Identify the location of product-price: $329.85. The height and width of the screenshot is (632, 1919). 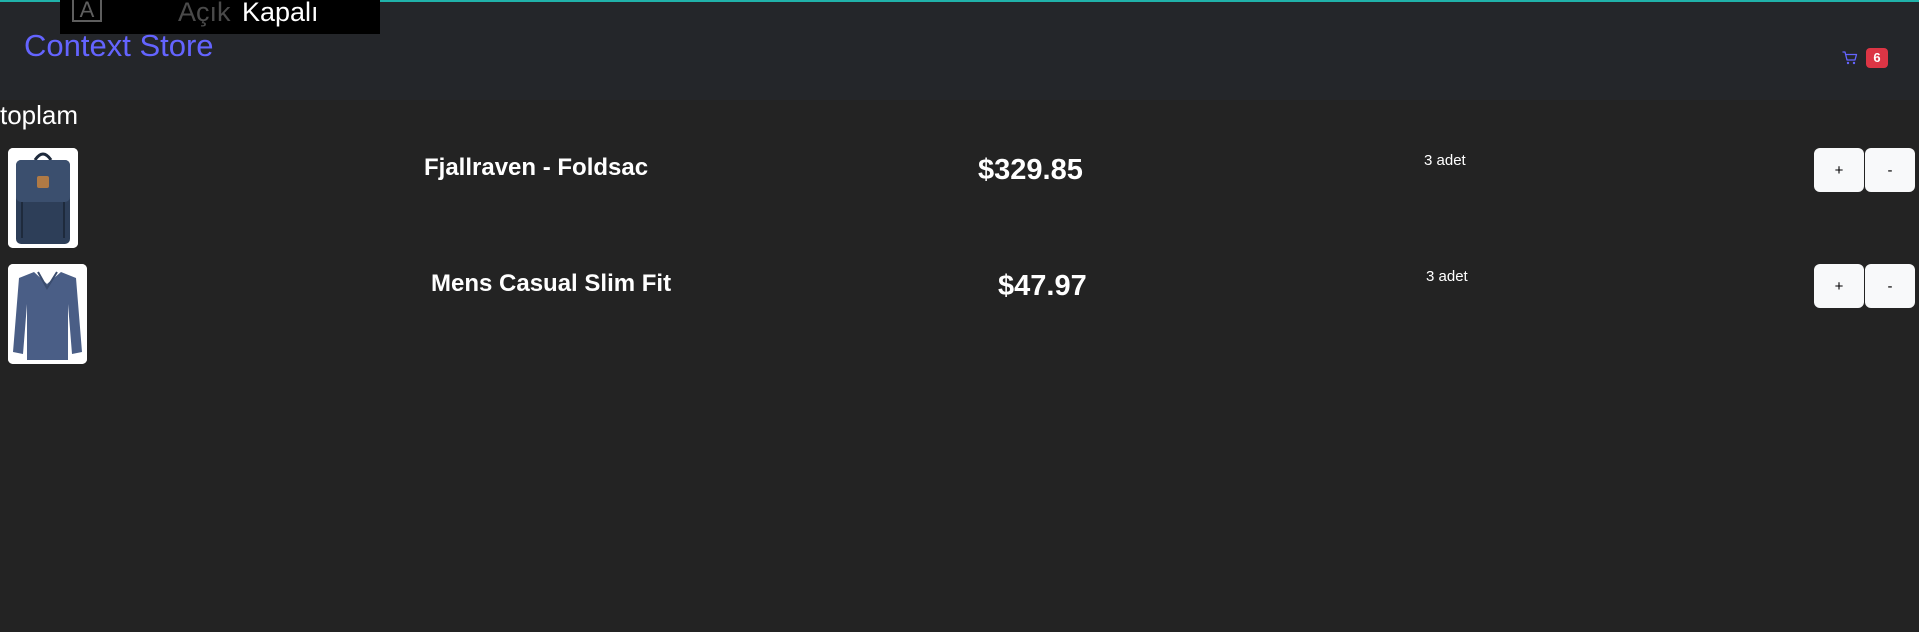
(1030, 170).